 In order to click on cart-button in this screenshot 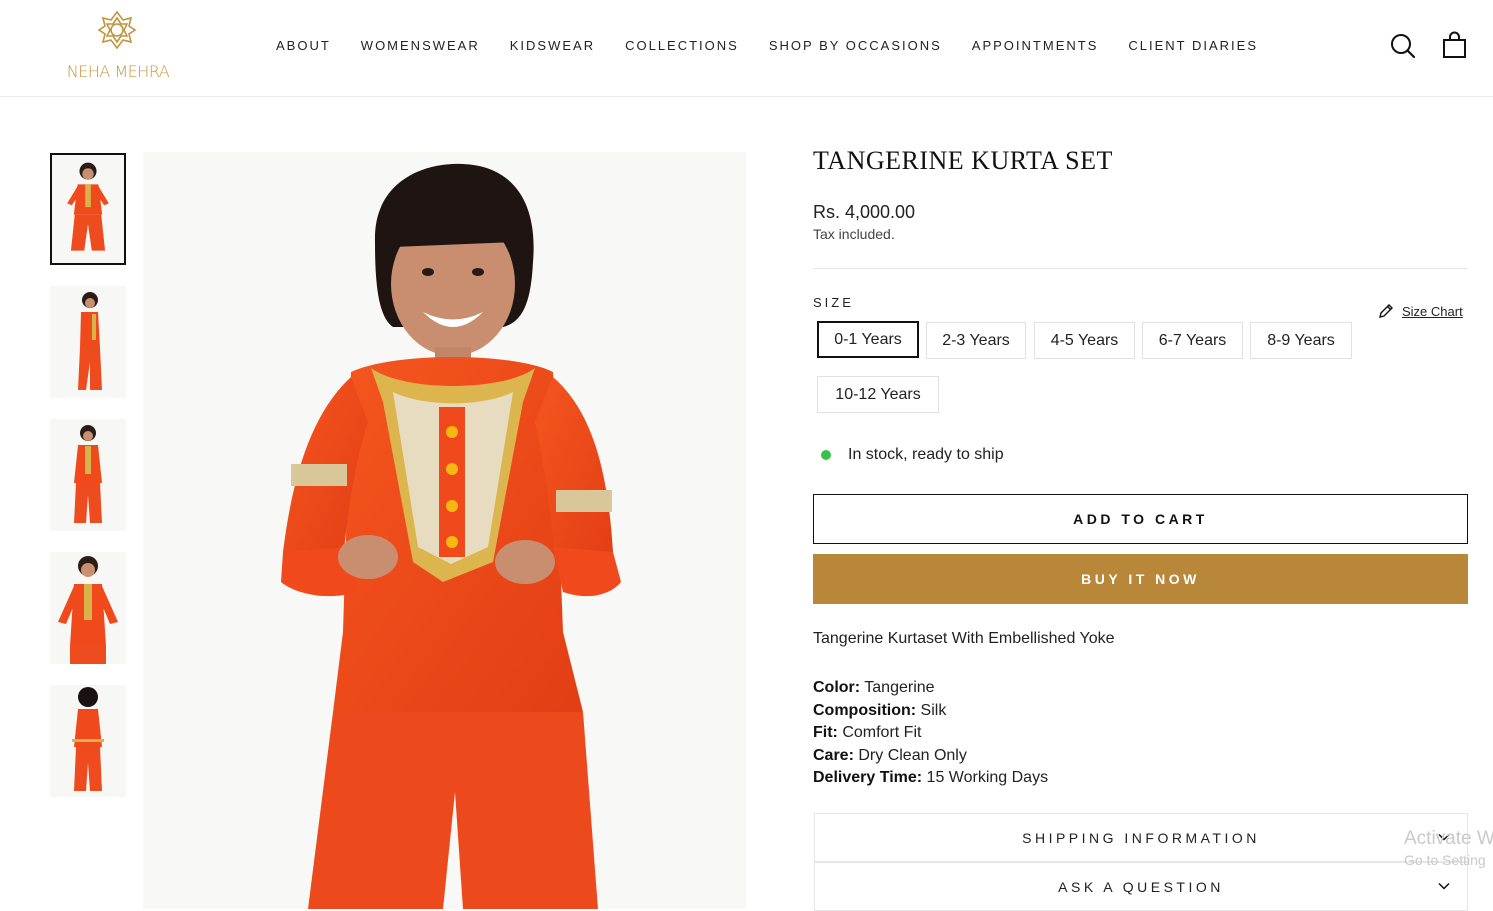, I will do `click(1455, 46)`.